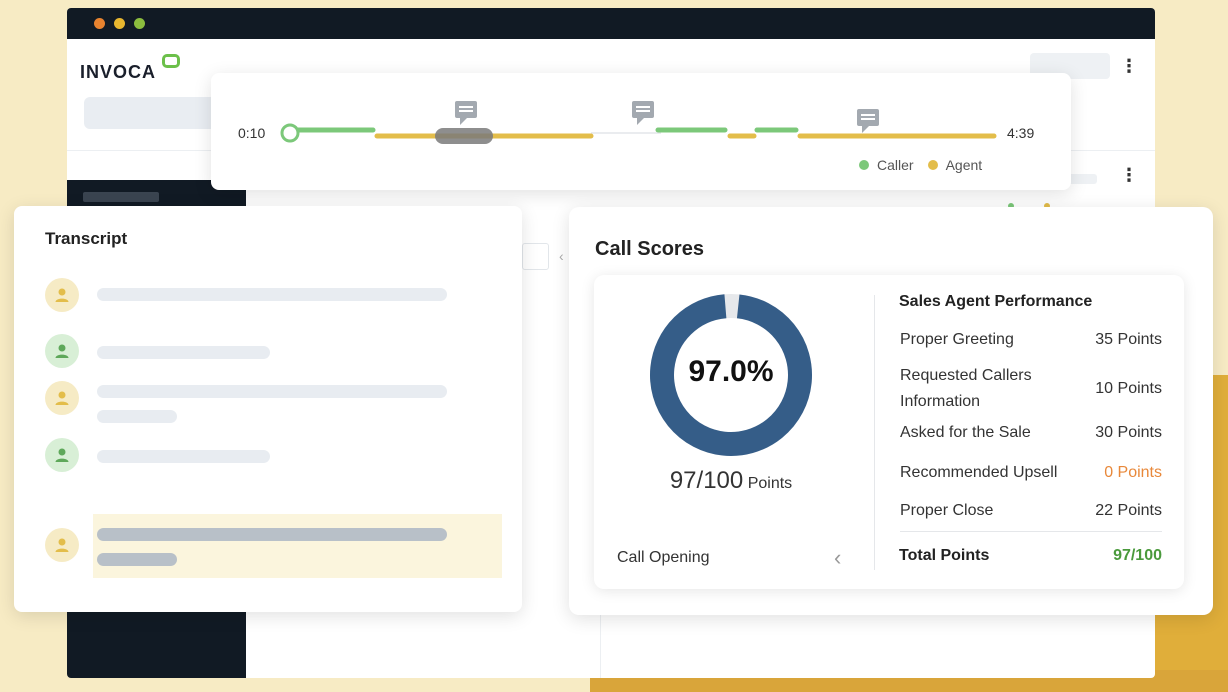 The image size is (1228, 692). What do you see at coordinates (663, 558) in the screenshot?
I see `section-selector-label: Call Opening` at bounding box center [663, 558].